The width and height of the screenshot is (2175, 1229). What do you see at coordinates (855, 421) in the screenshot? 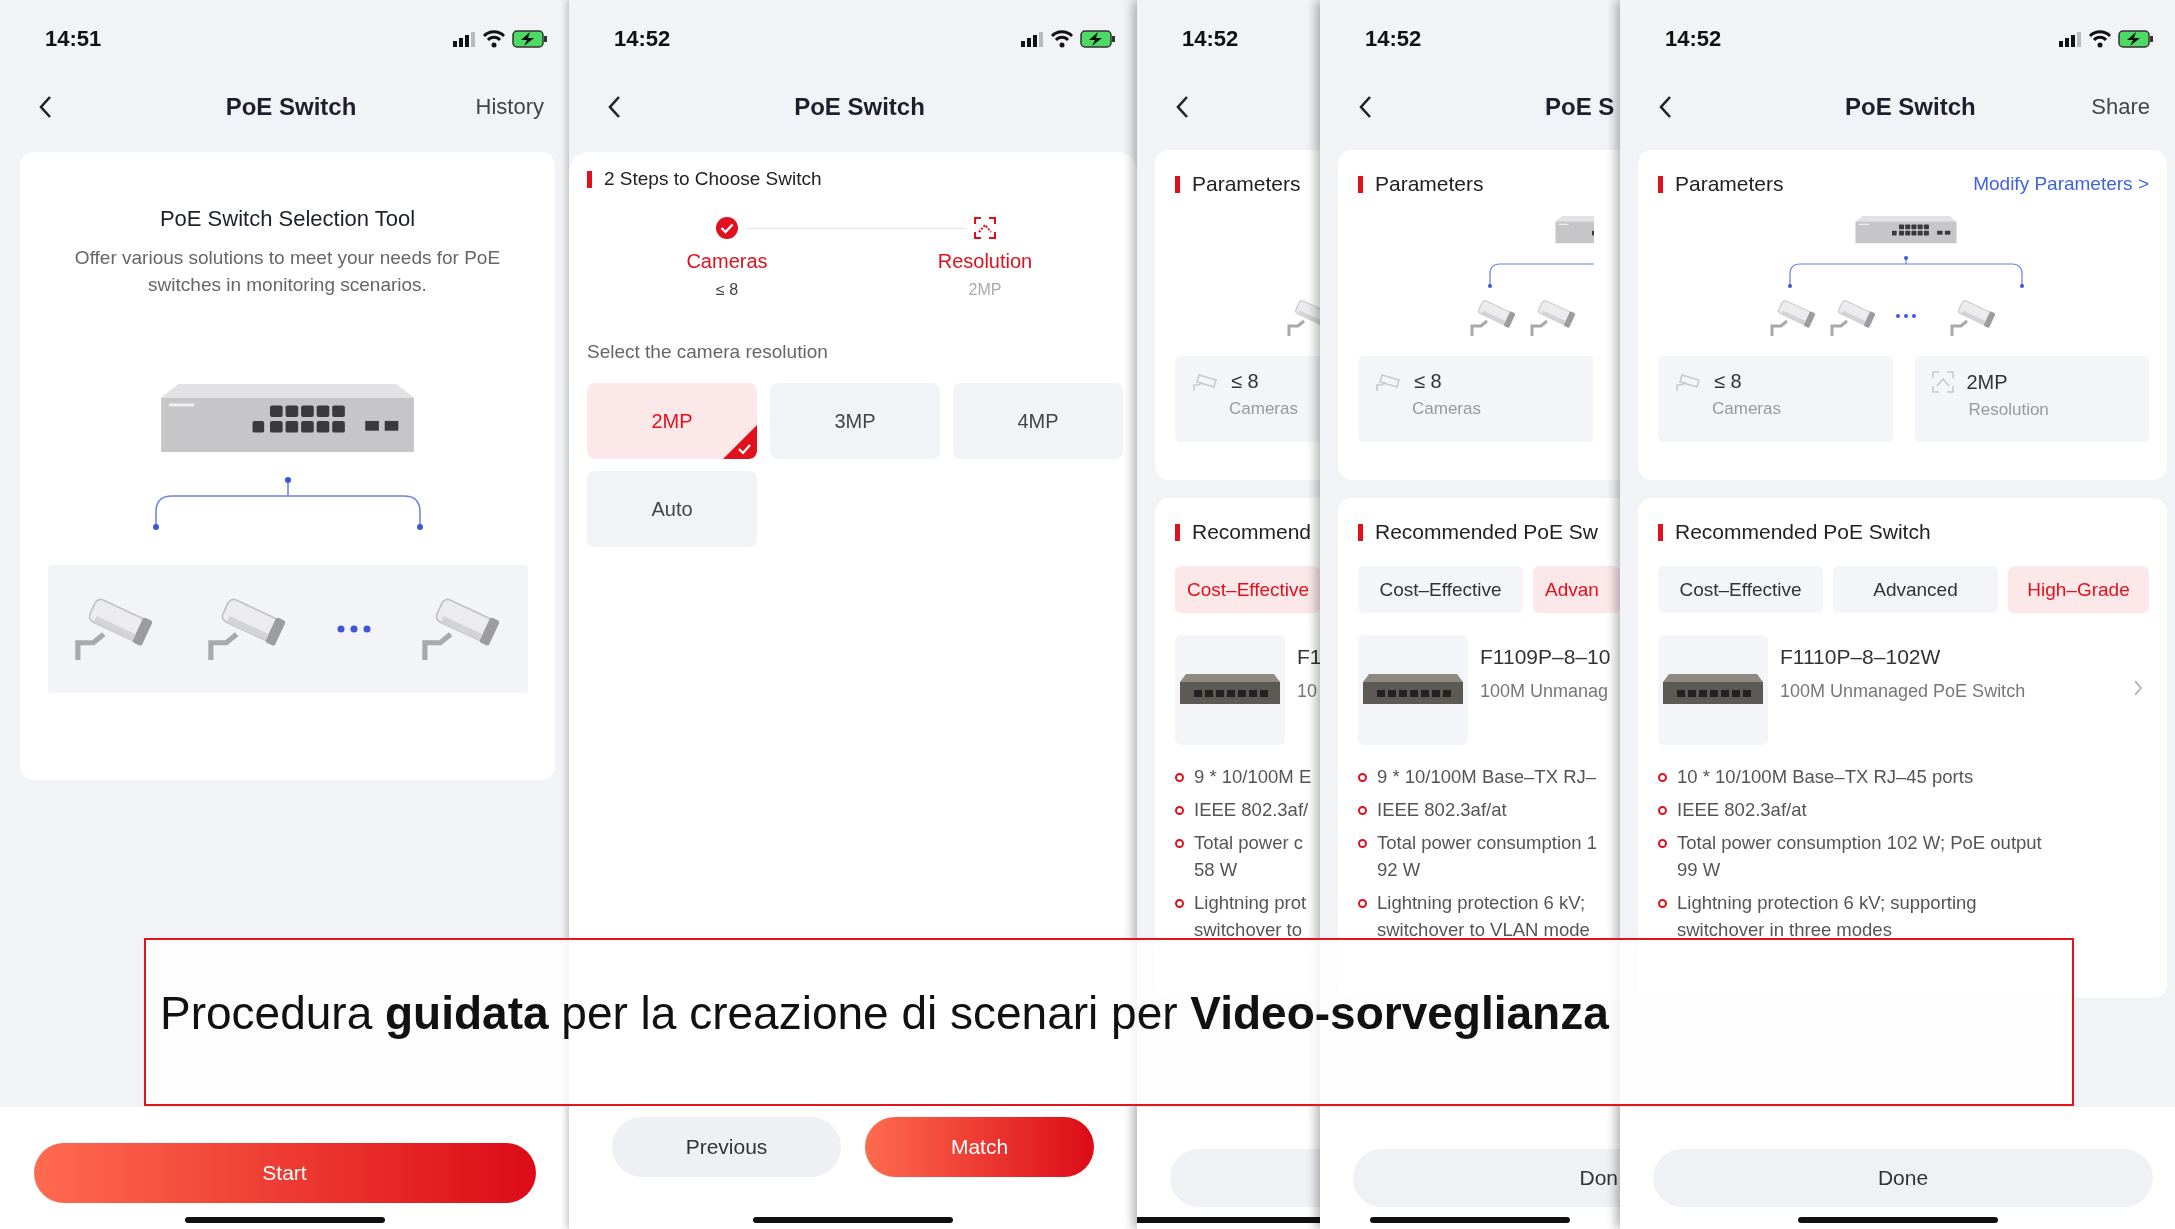
I see `resolution-option: 3MP` at bounding box center [855, 421].